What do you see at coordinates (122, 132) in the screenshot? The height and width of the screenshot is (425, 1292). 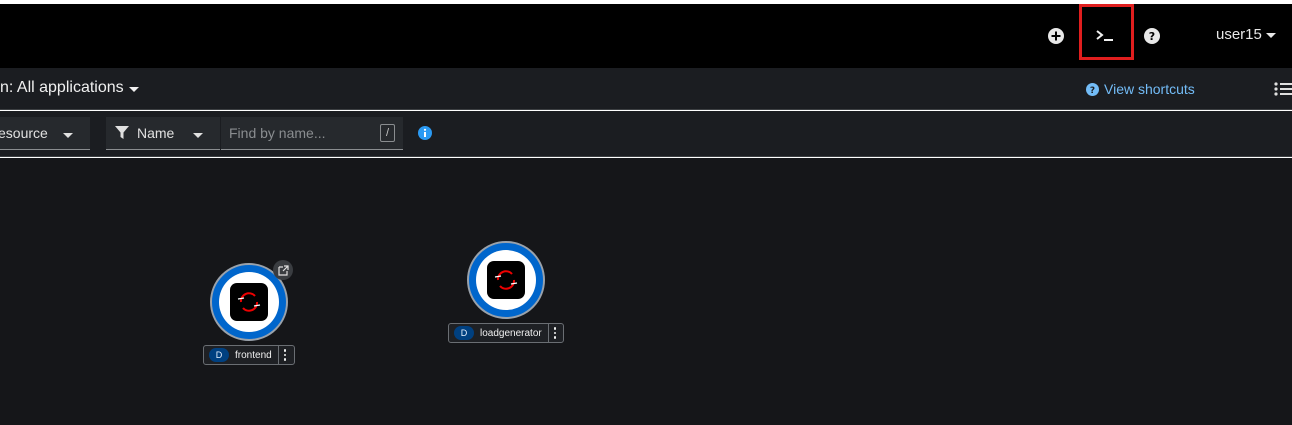 I see `filter-icon` at bounding box center [122, 132].